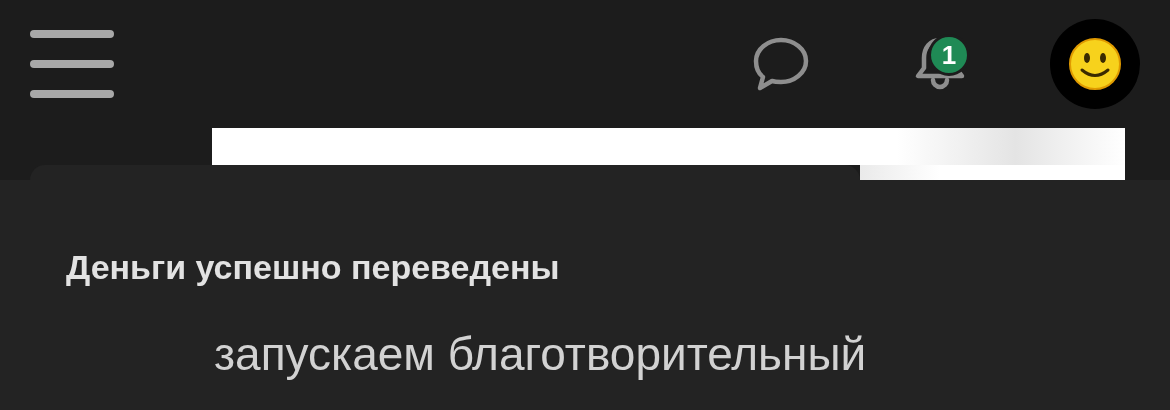  What do you see at coordinates (1095, 64) in the screenshot?
I see `smiley-icon` at bounding box center [1095, 64].